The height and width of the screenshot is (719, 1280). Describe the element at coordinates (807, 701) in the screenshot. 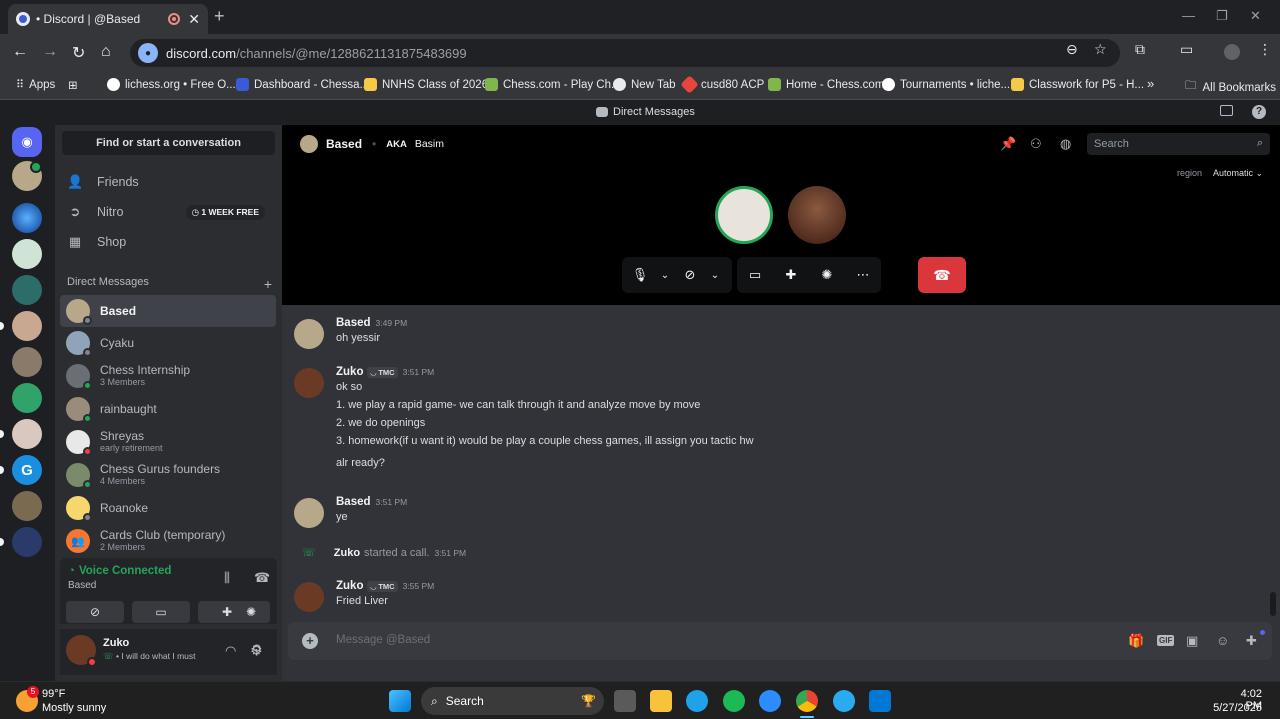

I see `chrome-icon` at that location.